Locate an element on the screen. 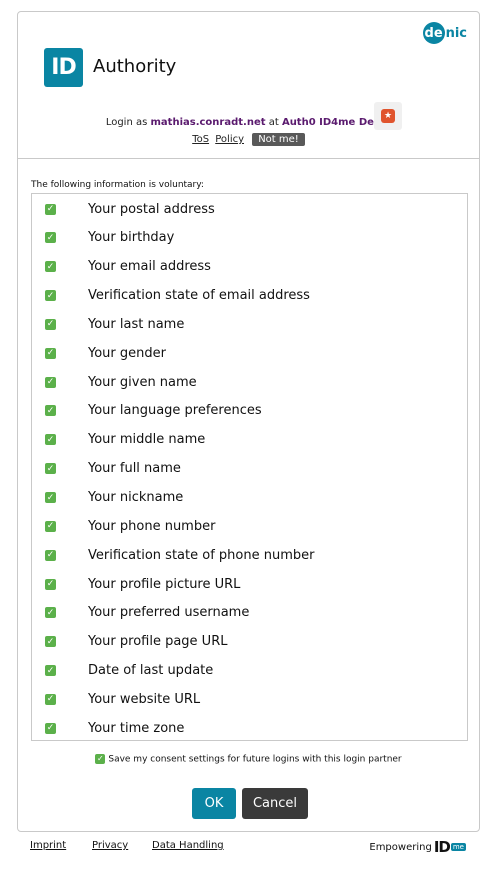  claim-label: Your birthday is located at coordinates (131, 238).